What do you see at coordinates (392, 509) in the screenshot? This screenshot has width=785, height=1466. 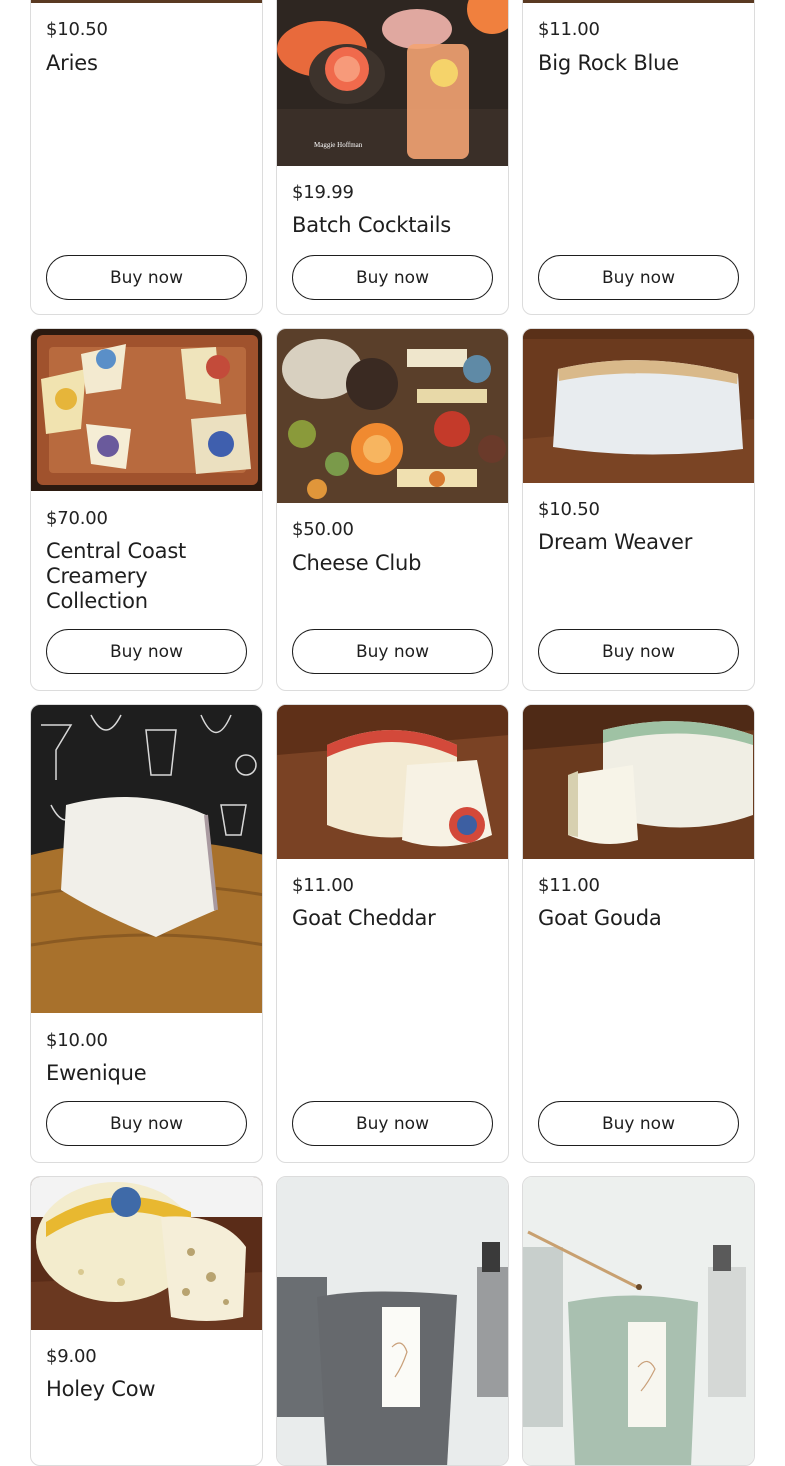 I see `product-card: $50.00 Cheese Club Buy now` at bounding box center [392, 509].